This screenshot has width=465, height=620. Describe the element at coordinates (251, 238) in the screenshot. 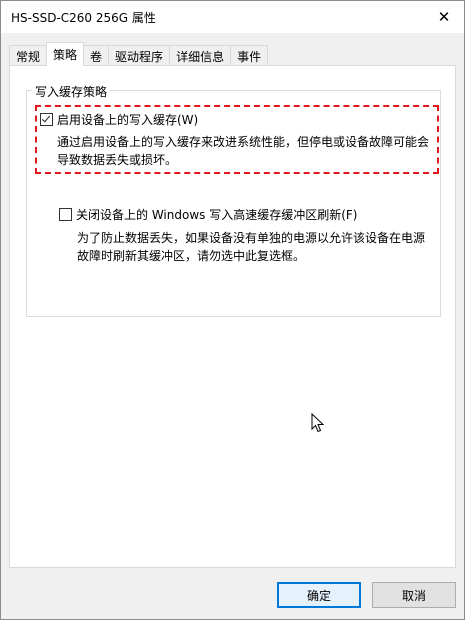

I see `flush-desc-line: 为了防止数据丢失，如果设备没有单独的电源以允许该设备在电源` at that location.